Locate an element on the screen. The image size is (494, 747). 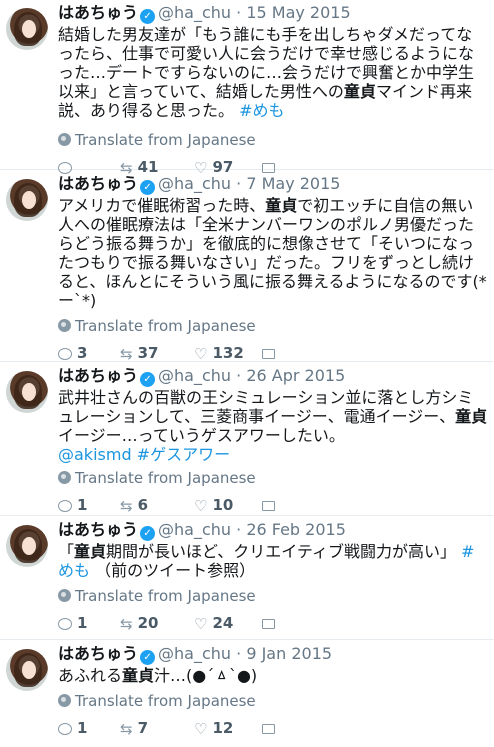
retweet-button: ⇆ 20 is located at coordinates (139, 623).